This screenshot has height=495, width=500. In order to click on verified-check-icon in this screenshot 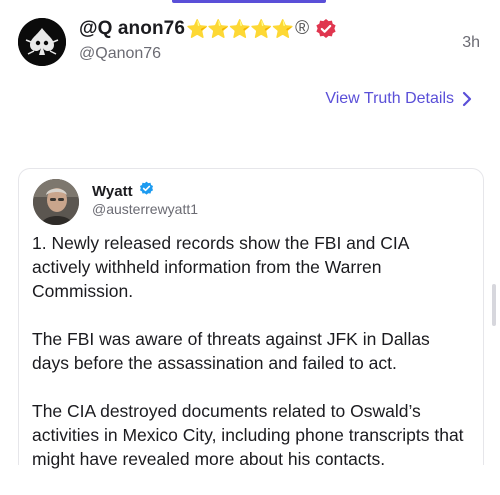, I will do `click(146, 191)`.